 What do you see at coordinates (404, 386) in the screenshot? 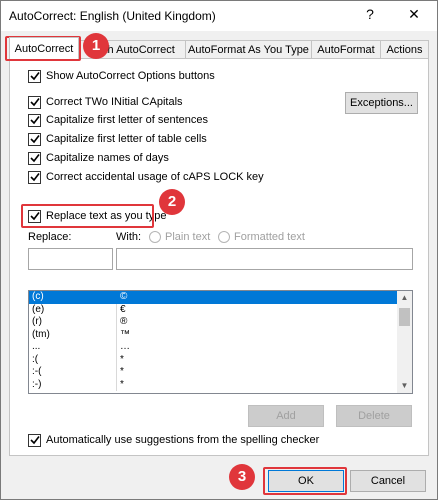
I see `chevron-down-icon: ▼` at bounding box center [404, 386].